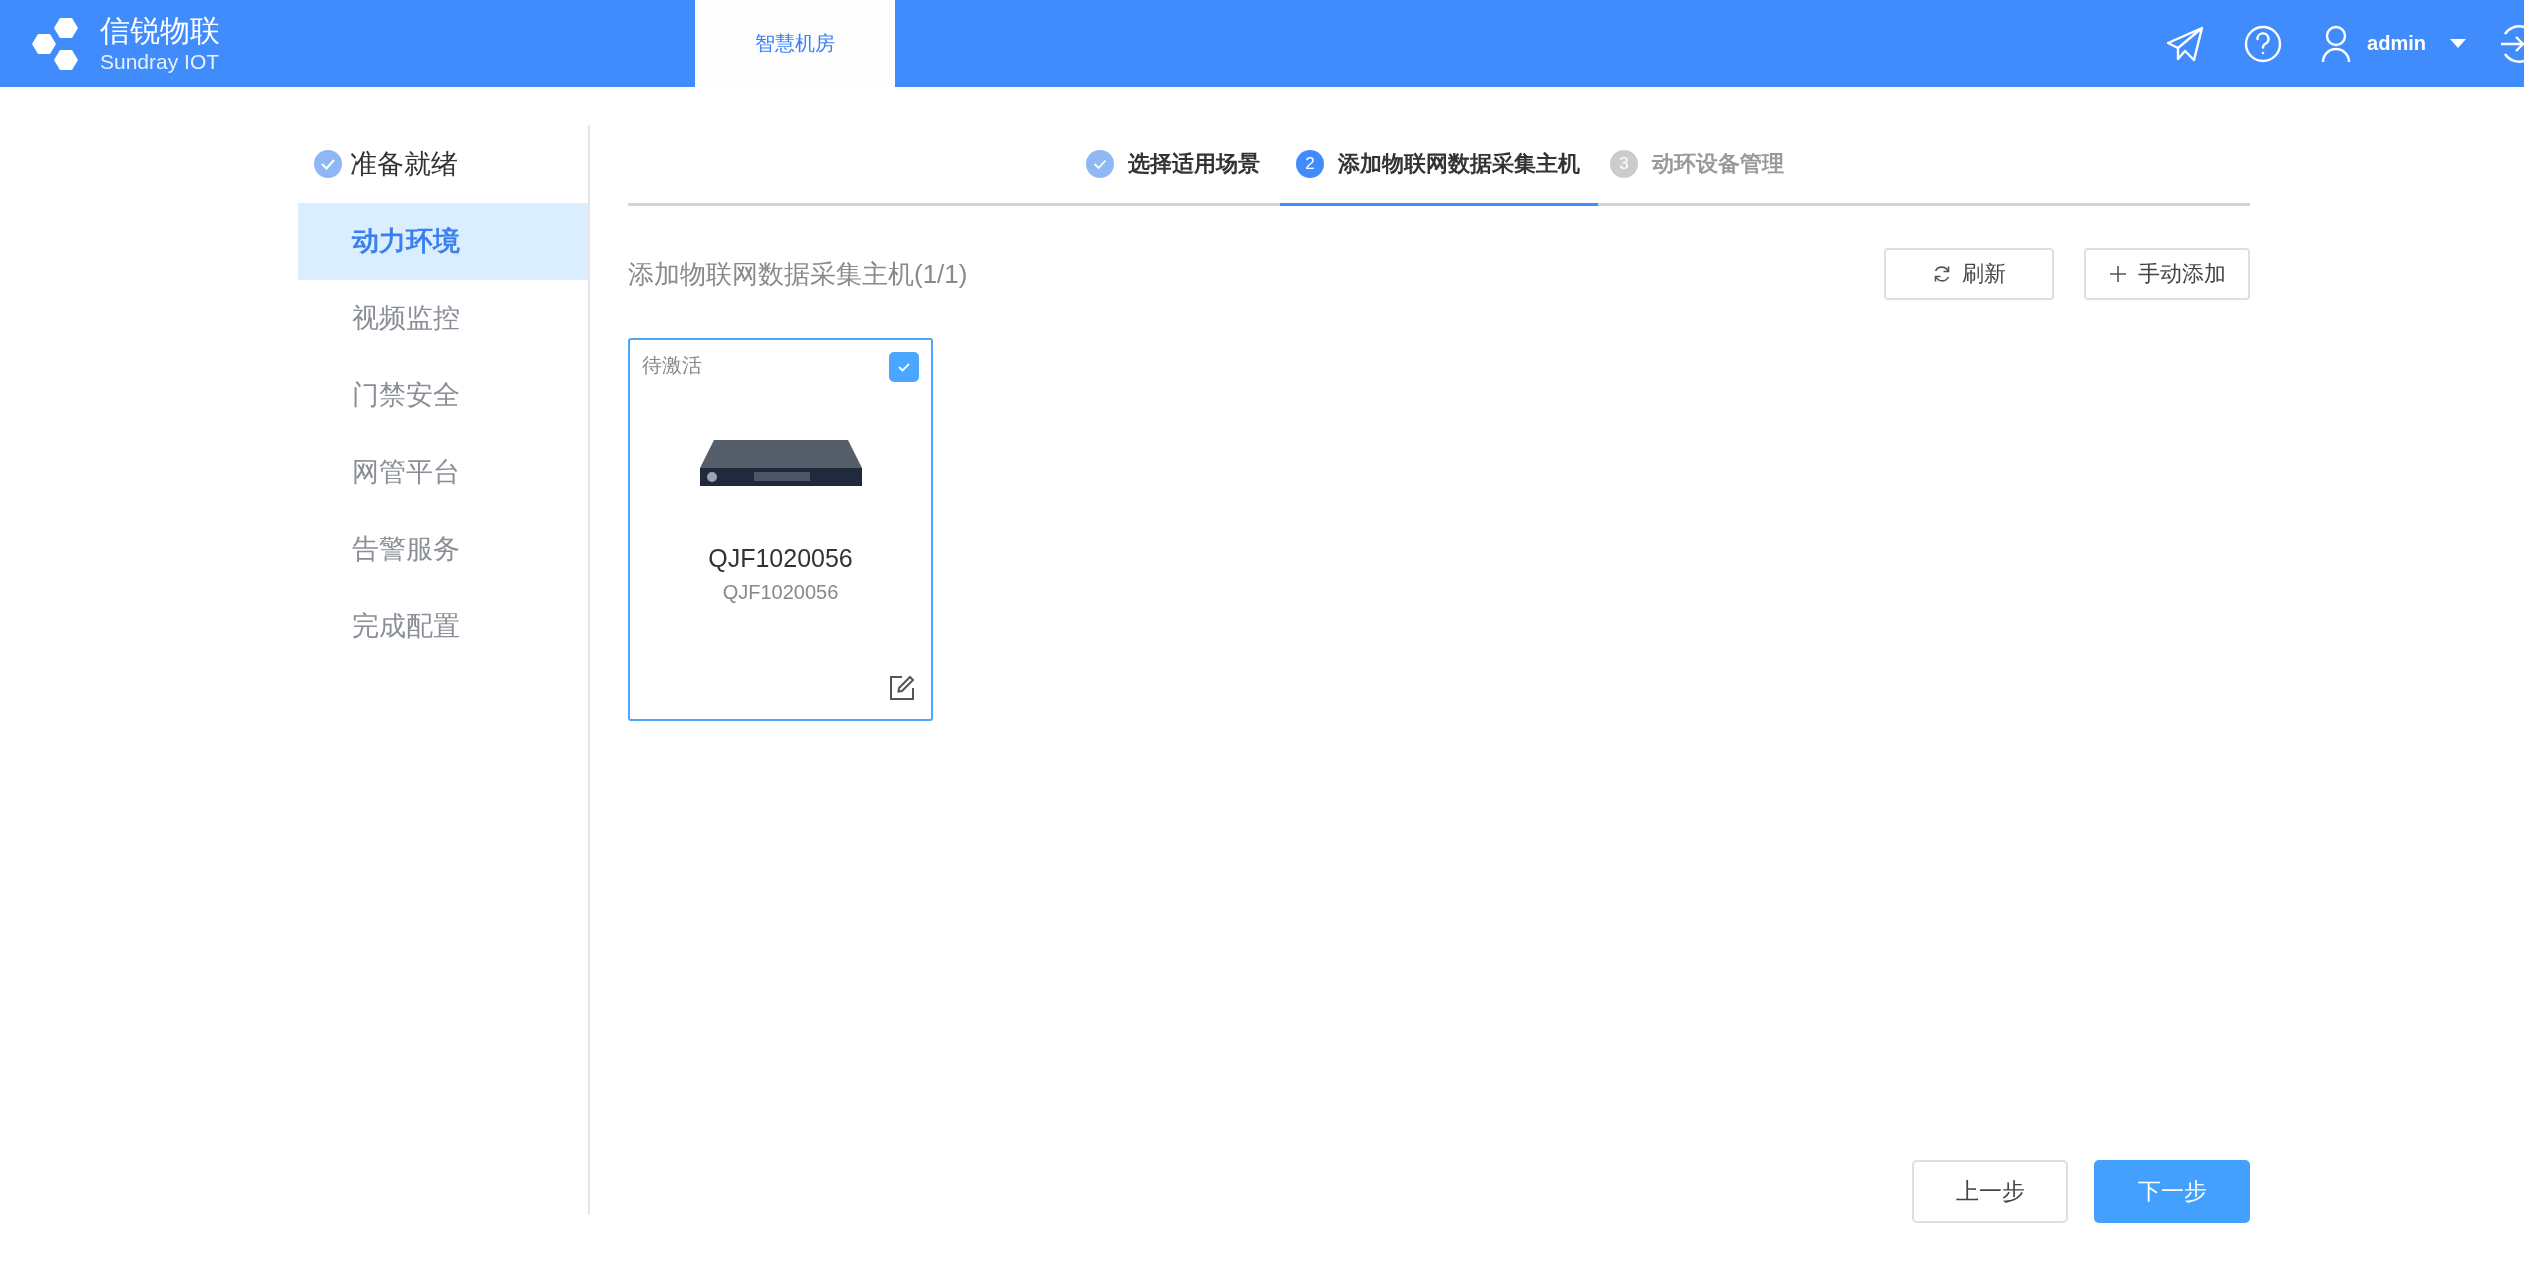 The image size is (2524, 1273). Describe the element at coordinates (1942, 274) in the screenshot. I see `refresh-icon` at that location.